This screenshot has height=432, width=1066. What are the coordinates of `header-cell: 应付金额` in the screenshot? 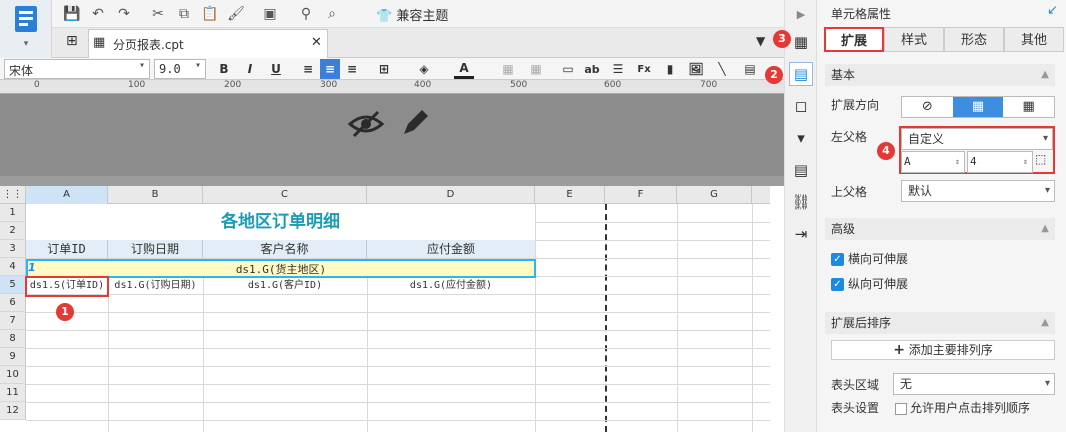 It's located at (451, 249).